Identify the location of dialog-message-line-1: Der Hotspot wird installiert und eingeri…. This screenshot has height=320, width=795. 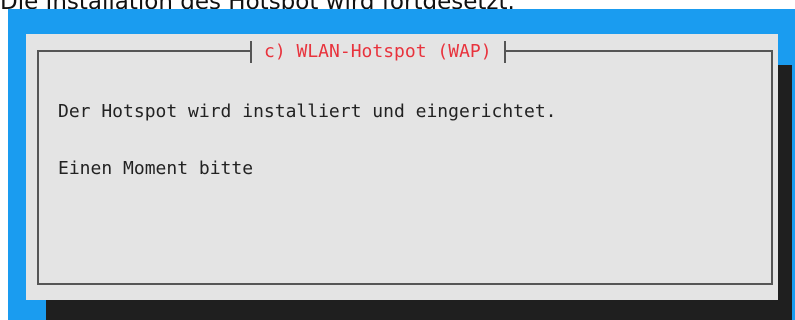
(307, 111).